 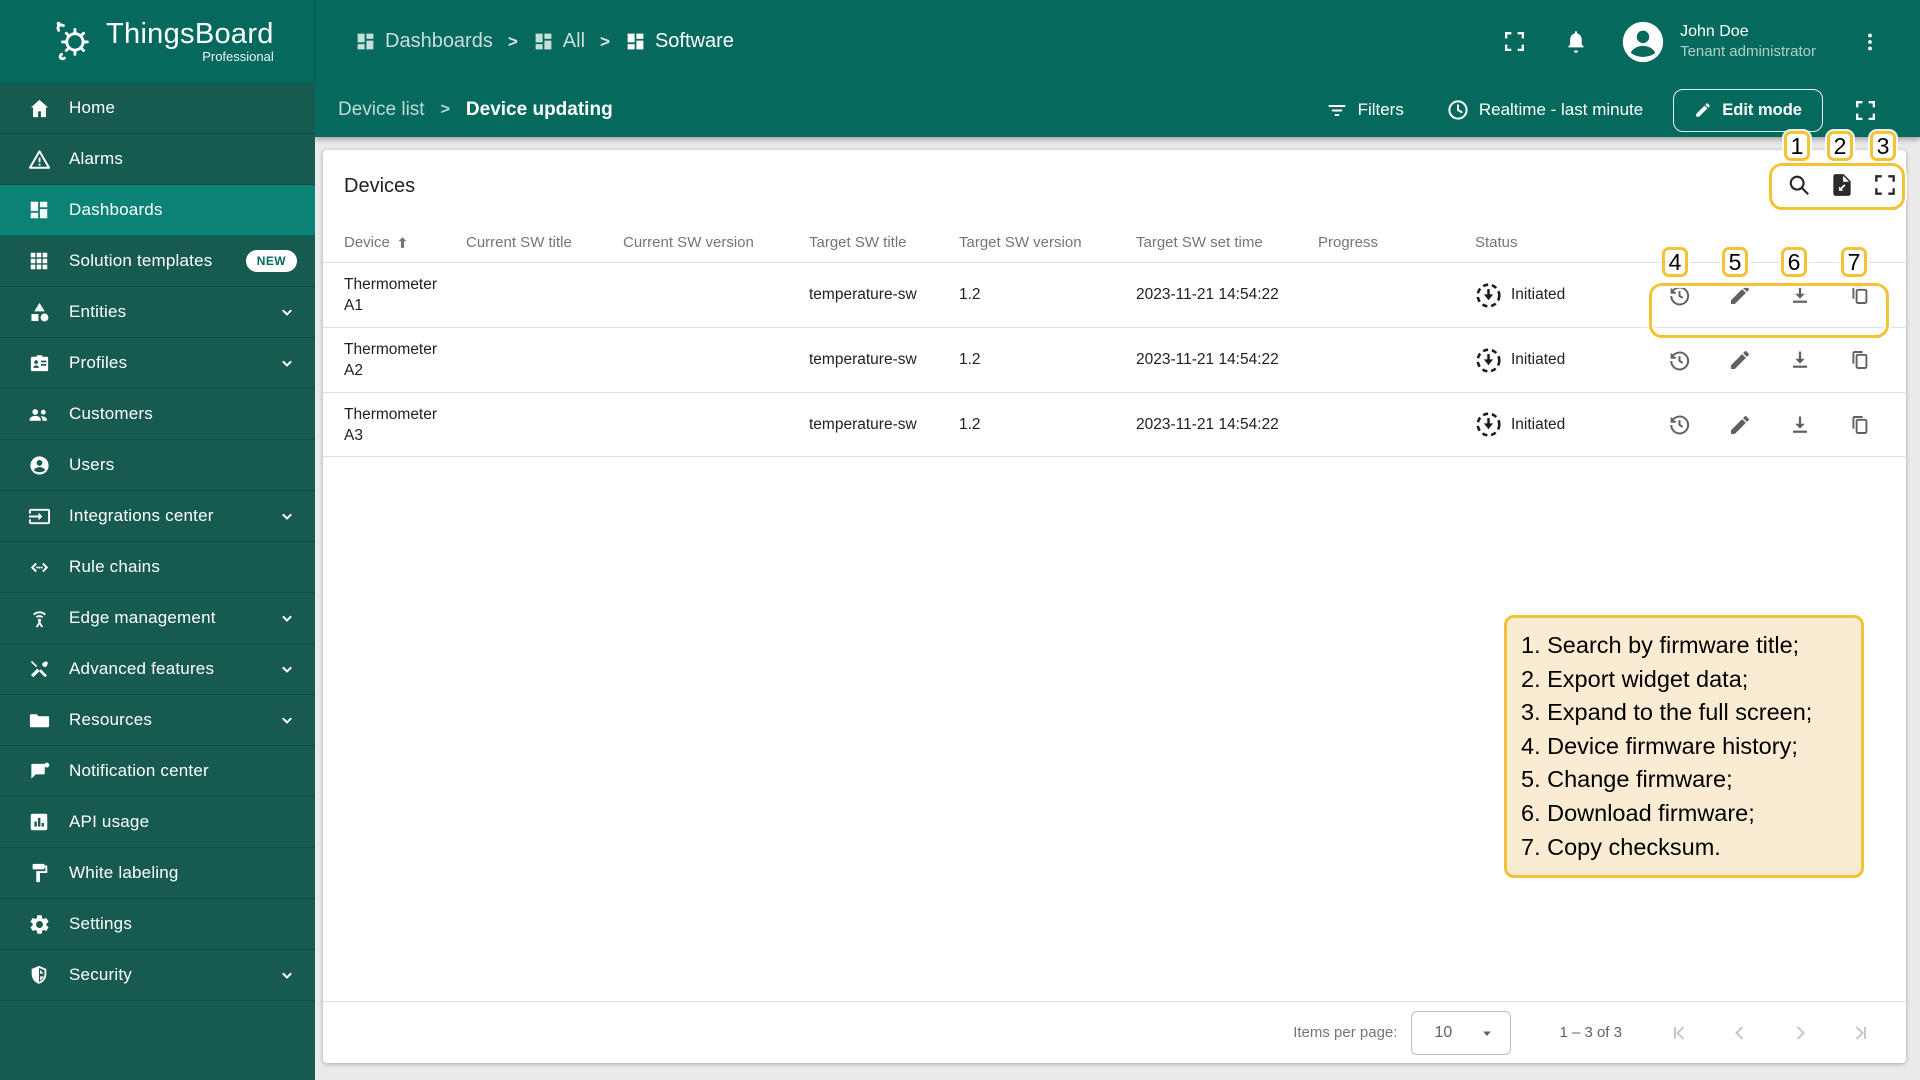 I want to click on sidebar-item-rule-chains: Rule chains, so click(x=157, y=567).